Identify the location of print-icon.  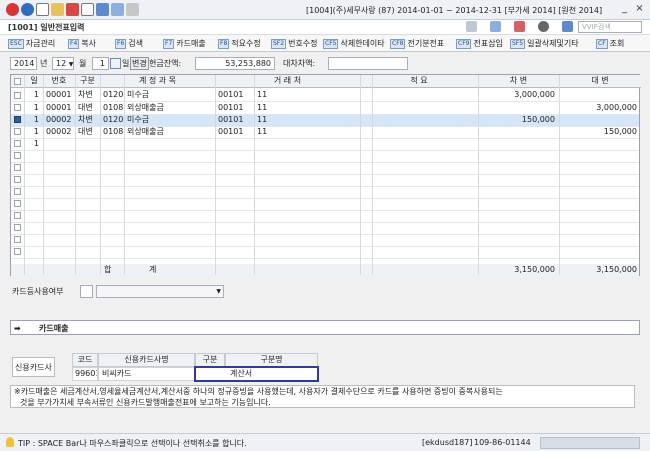
(87, 9).